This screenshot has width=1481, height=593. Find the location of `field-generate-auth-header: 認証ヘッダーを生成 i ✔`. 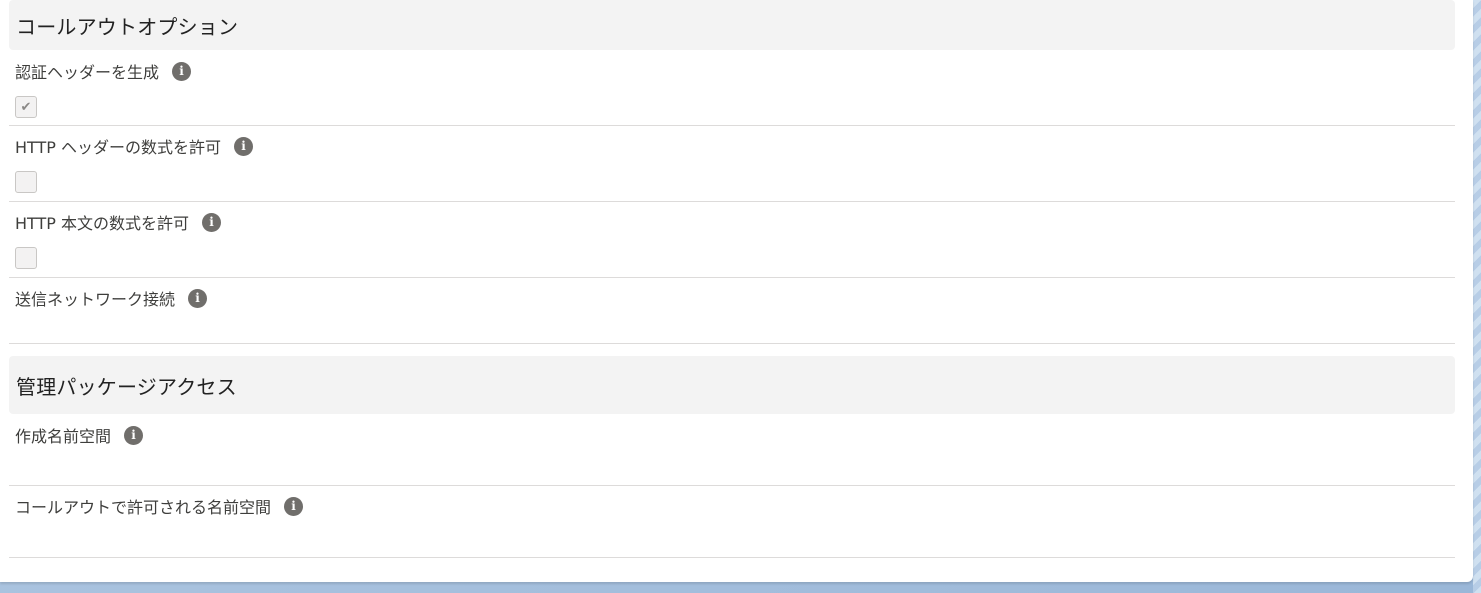

field-generate-auth-header: 認証ヘッダーを生成 i ✔ is located at coordinates (732, 88).